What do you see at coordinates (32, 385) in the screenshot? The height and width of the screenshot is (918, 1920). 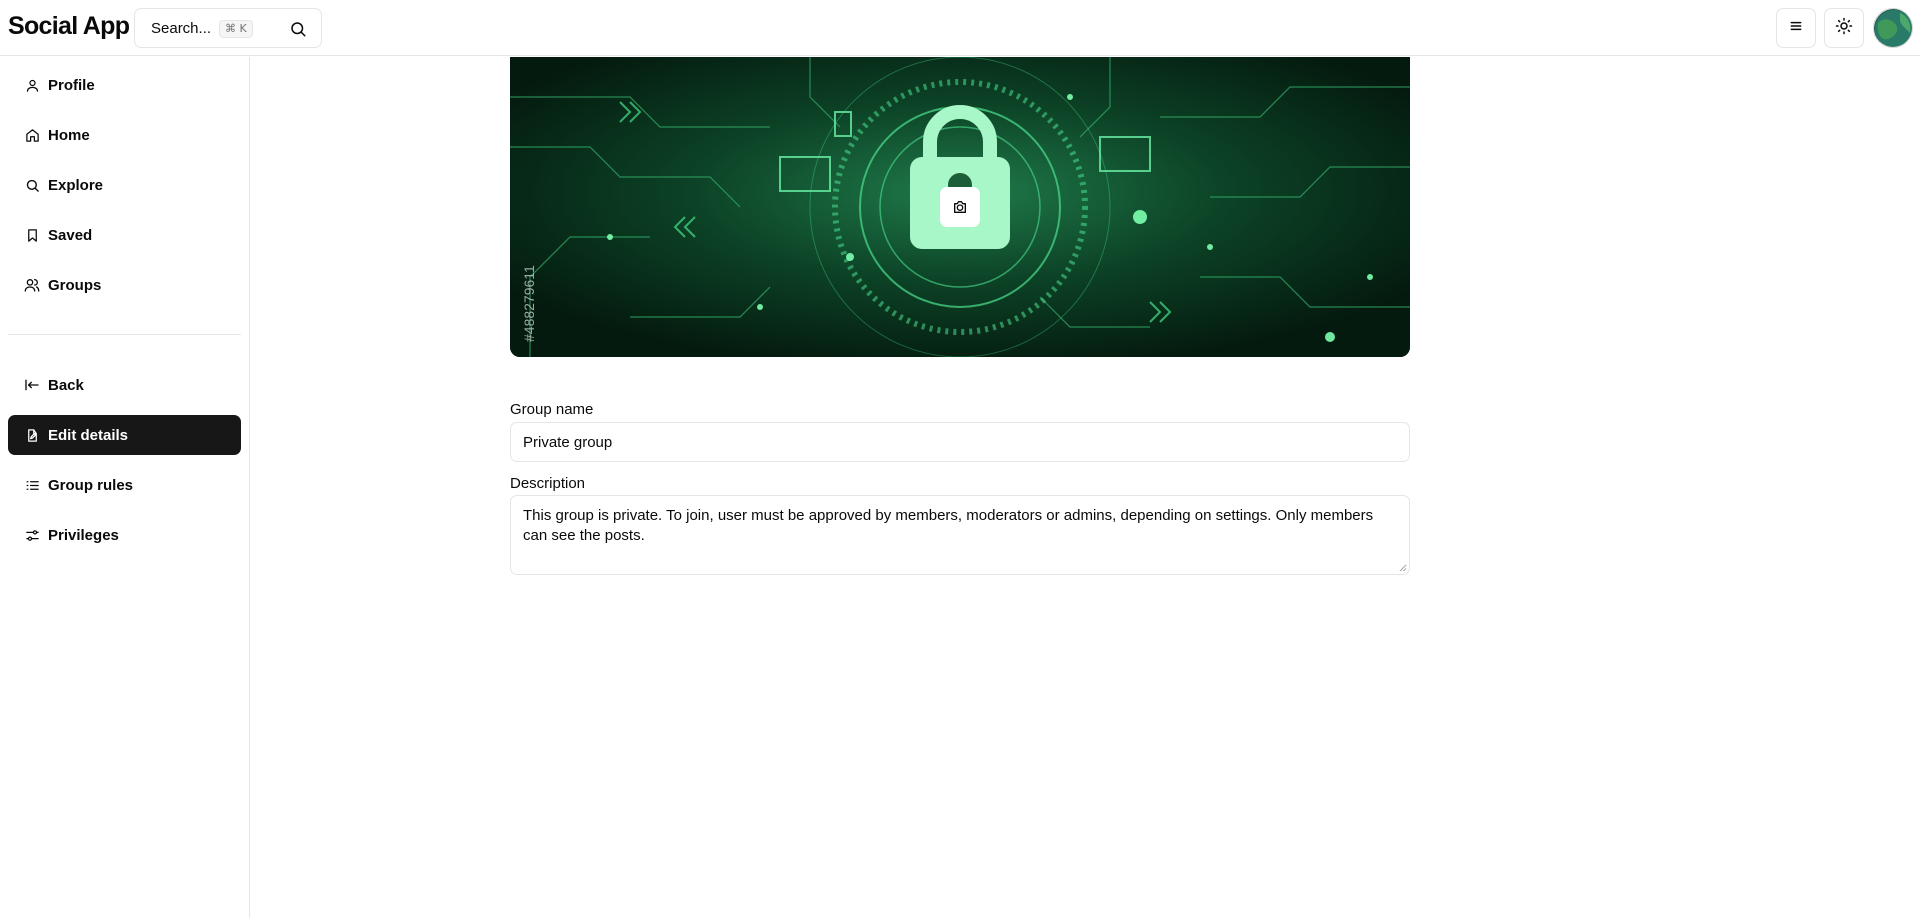 I see `arrow-left-to-line-icon` at bounding box center [32, 385].